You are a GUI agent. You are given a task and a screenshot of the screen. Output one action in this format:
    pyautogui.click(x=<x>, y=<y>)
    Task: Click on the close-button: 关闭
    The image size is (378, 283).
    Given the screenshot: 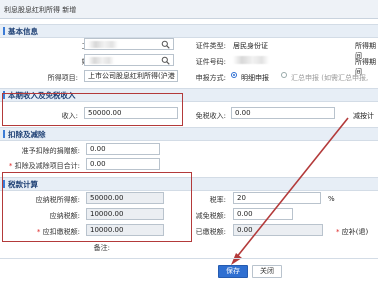 What is the action you would take?
    pyautogui.click(x=267, y=271)
    